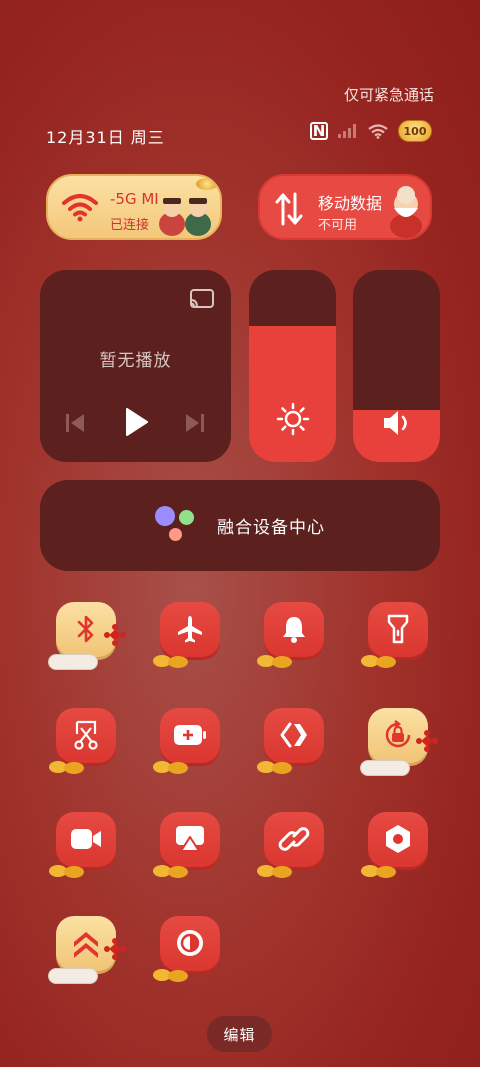 The width and height of the screenshot is (480, 1067). What do you see at coordinates (388, 95) in the screenshot?
I see `emergency-call-text: 仅可紧急通话` at bounding box center [388, 95].